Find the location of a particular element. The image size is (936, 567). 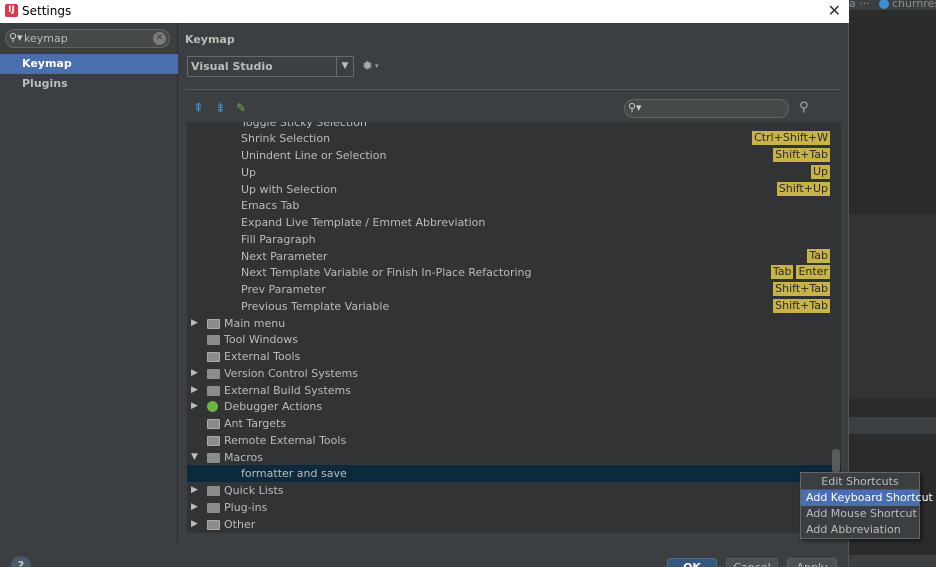

action-label: Fill Paragraph is located at coordinates (278, 239).